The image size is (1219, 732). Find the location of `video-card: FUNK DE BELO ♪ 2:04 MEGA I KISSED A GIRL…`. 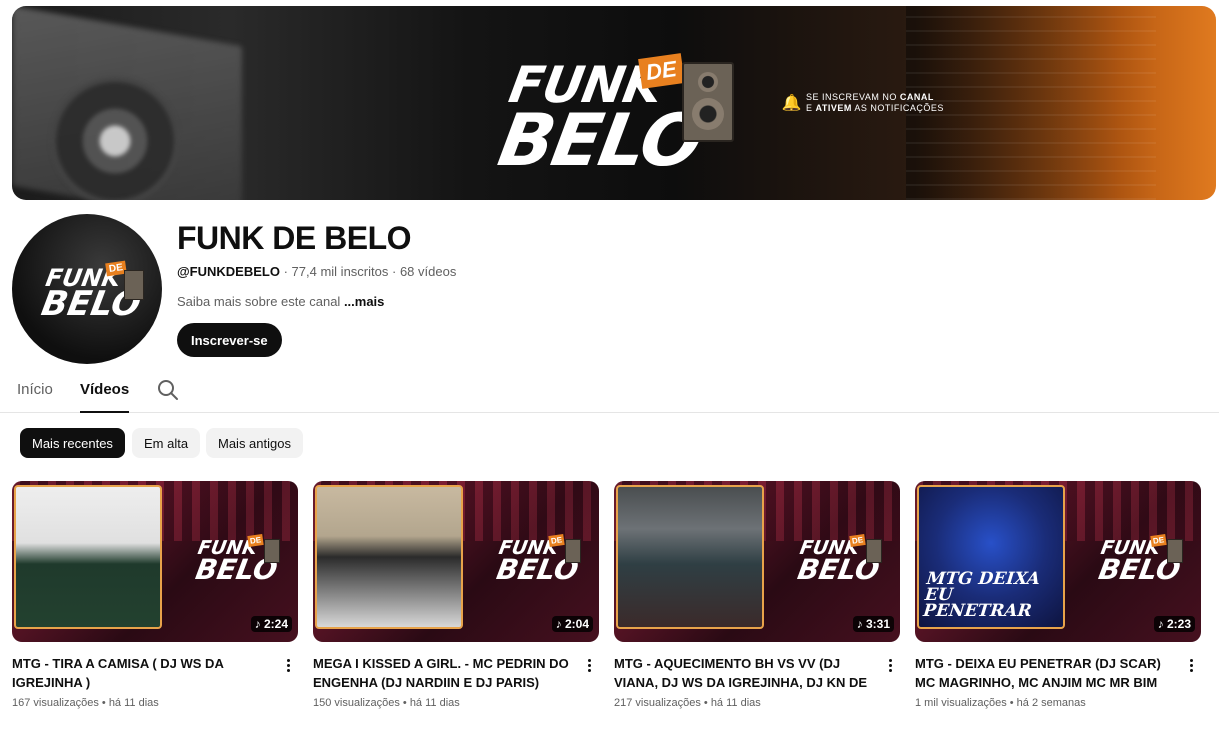

video-card: FUNK DE BELO ♪ 2:04 MEGA I KISSED A GIRL… is located at coordinates (456, 595).